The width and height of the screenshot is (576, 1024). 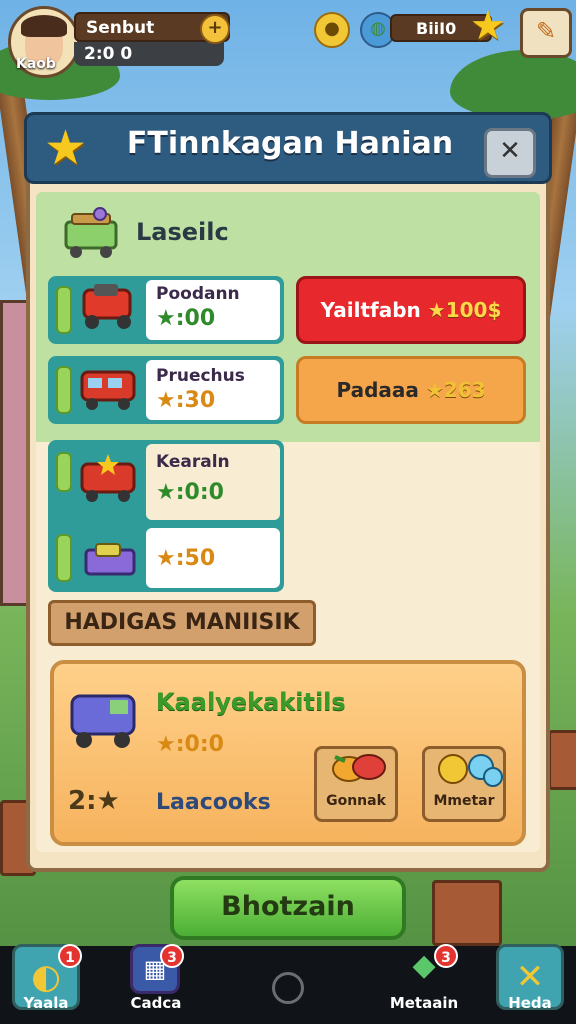 I want to click on food-option-button: Gonnak, so click(x=356, y=784).